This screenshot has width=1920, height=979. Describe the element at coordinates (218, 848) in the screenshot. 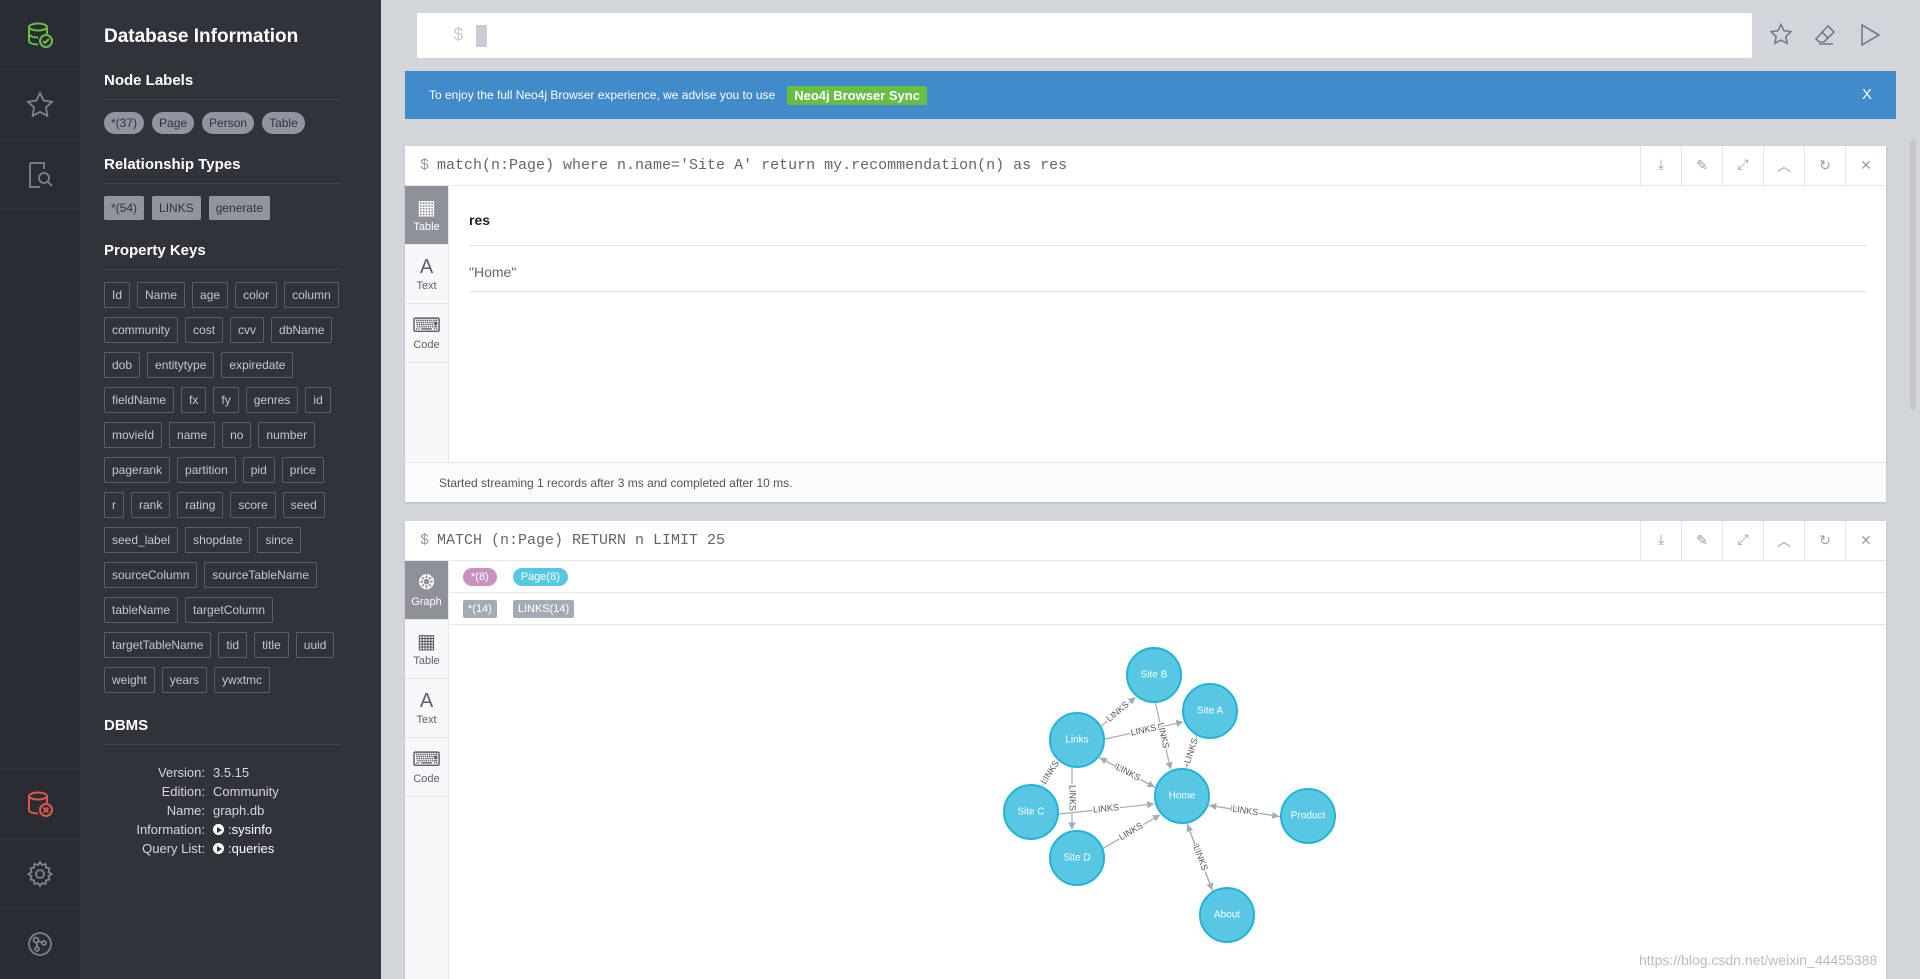

I see `play-icon` at that location.